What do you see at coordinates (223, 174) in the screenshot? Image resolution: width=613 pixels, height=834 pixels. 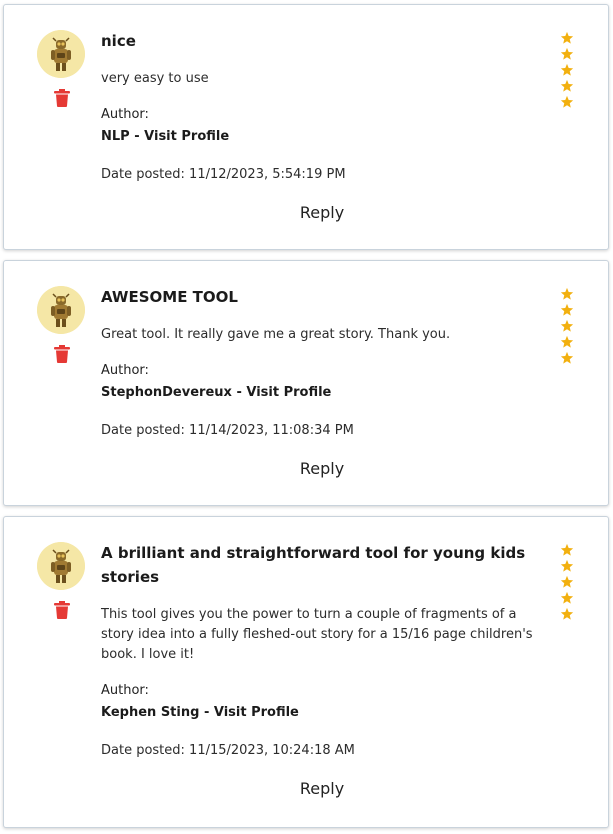 I see `date-posted: Date posted: 11/12/2023, 5:54:19 PM` at bounding box center [223, 174].